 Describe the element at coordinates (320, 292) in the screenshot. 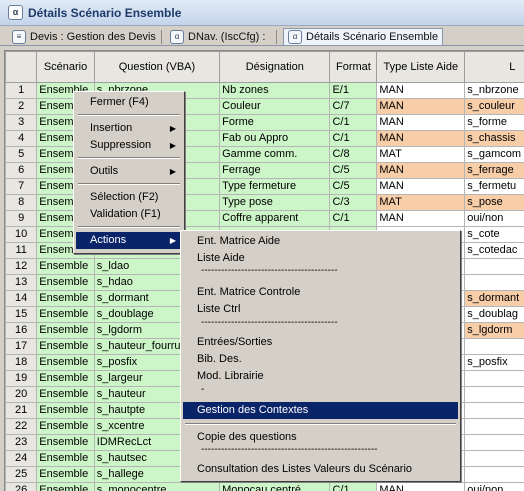

I see `submenu-item-ent-matrice-controle: Ent. Matrice Controle` at that location.